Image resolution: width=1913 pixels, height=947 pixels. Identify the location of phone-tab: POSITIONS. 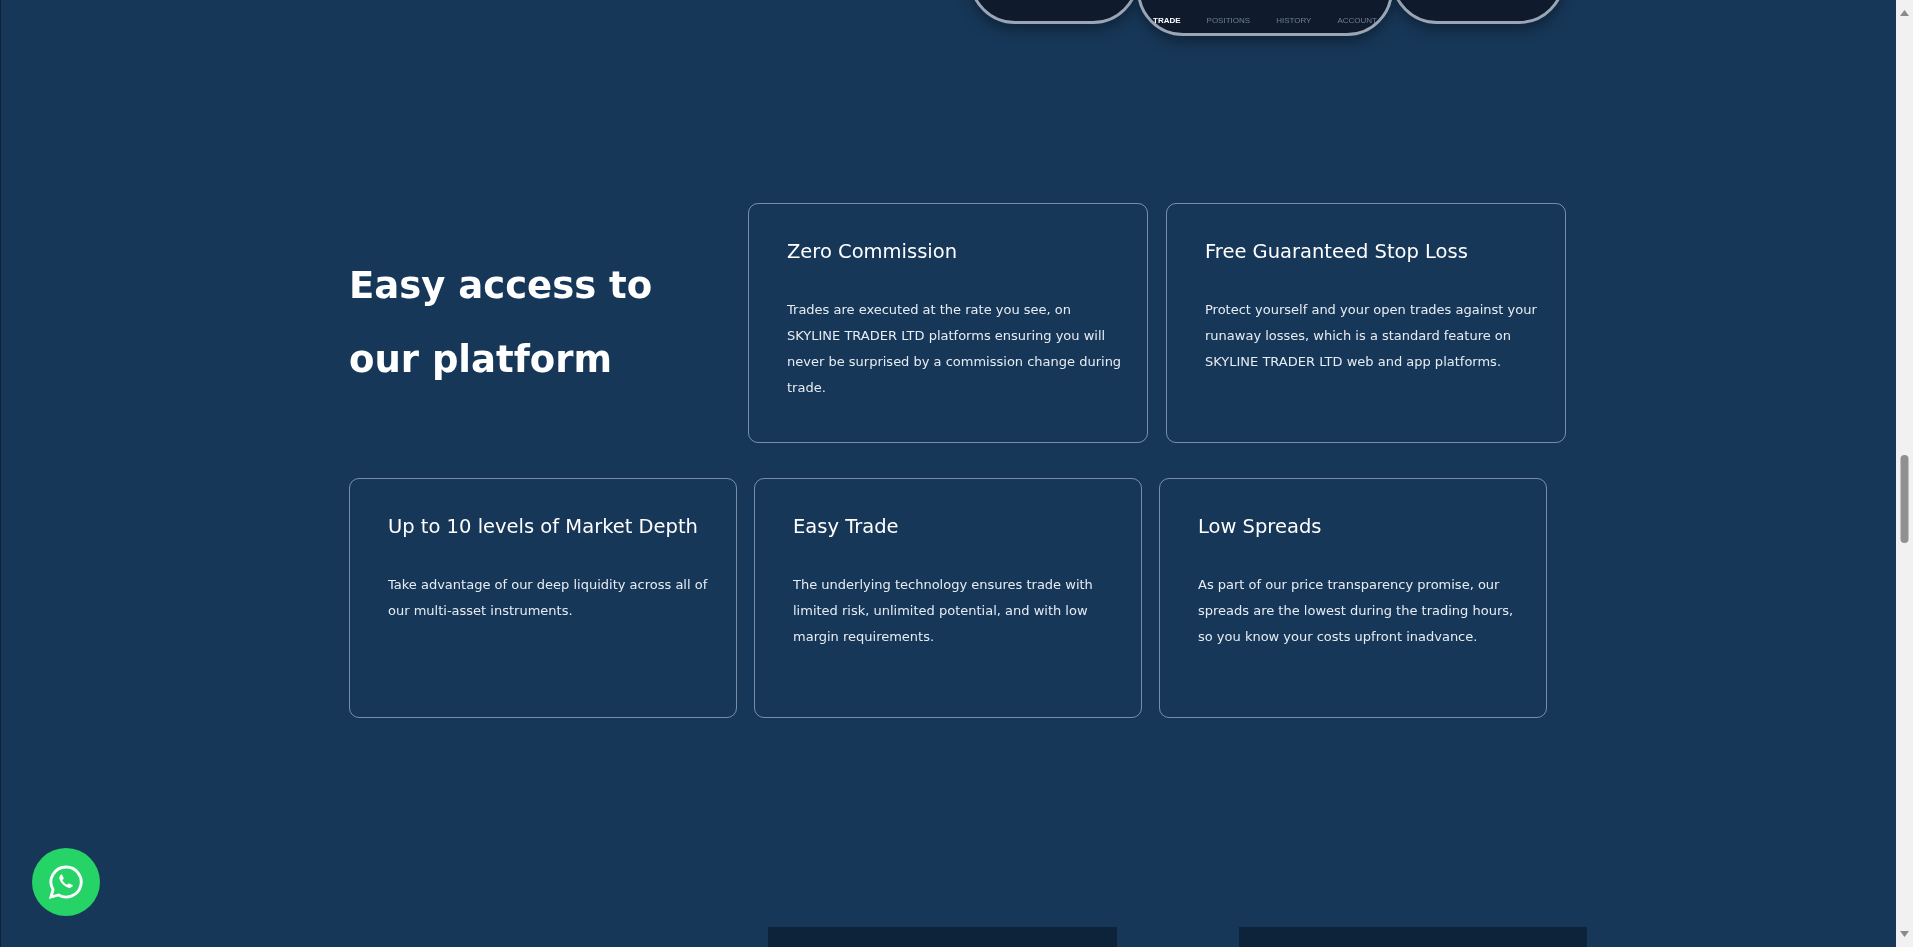
(1228, 20).